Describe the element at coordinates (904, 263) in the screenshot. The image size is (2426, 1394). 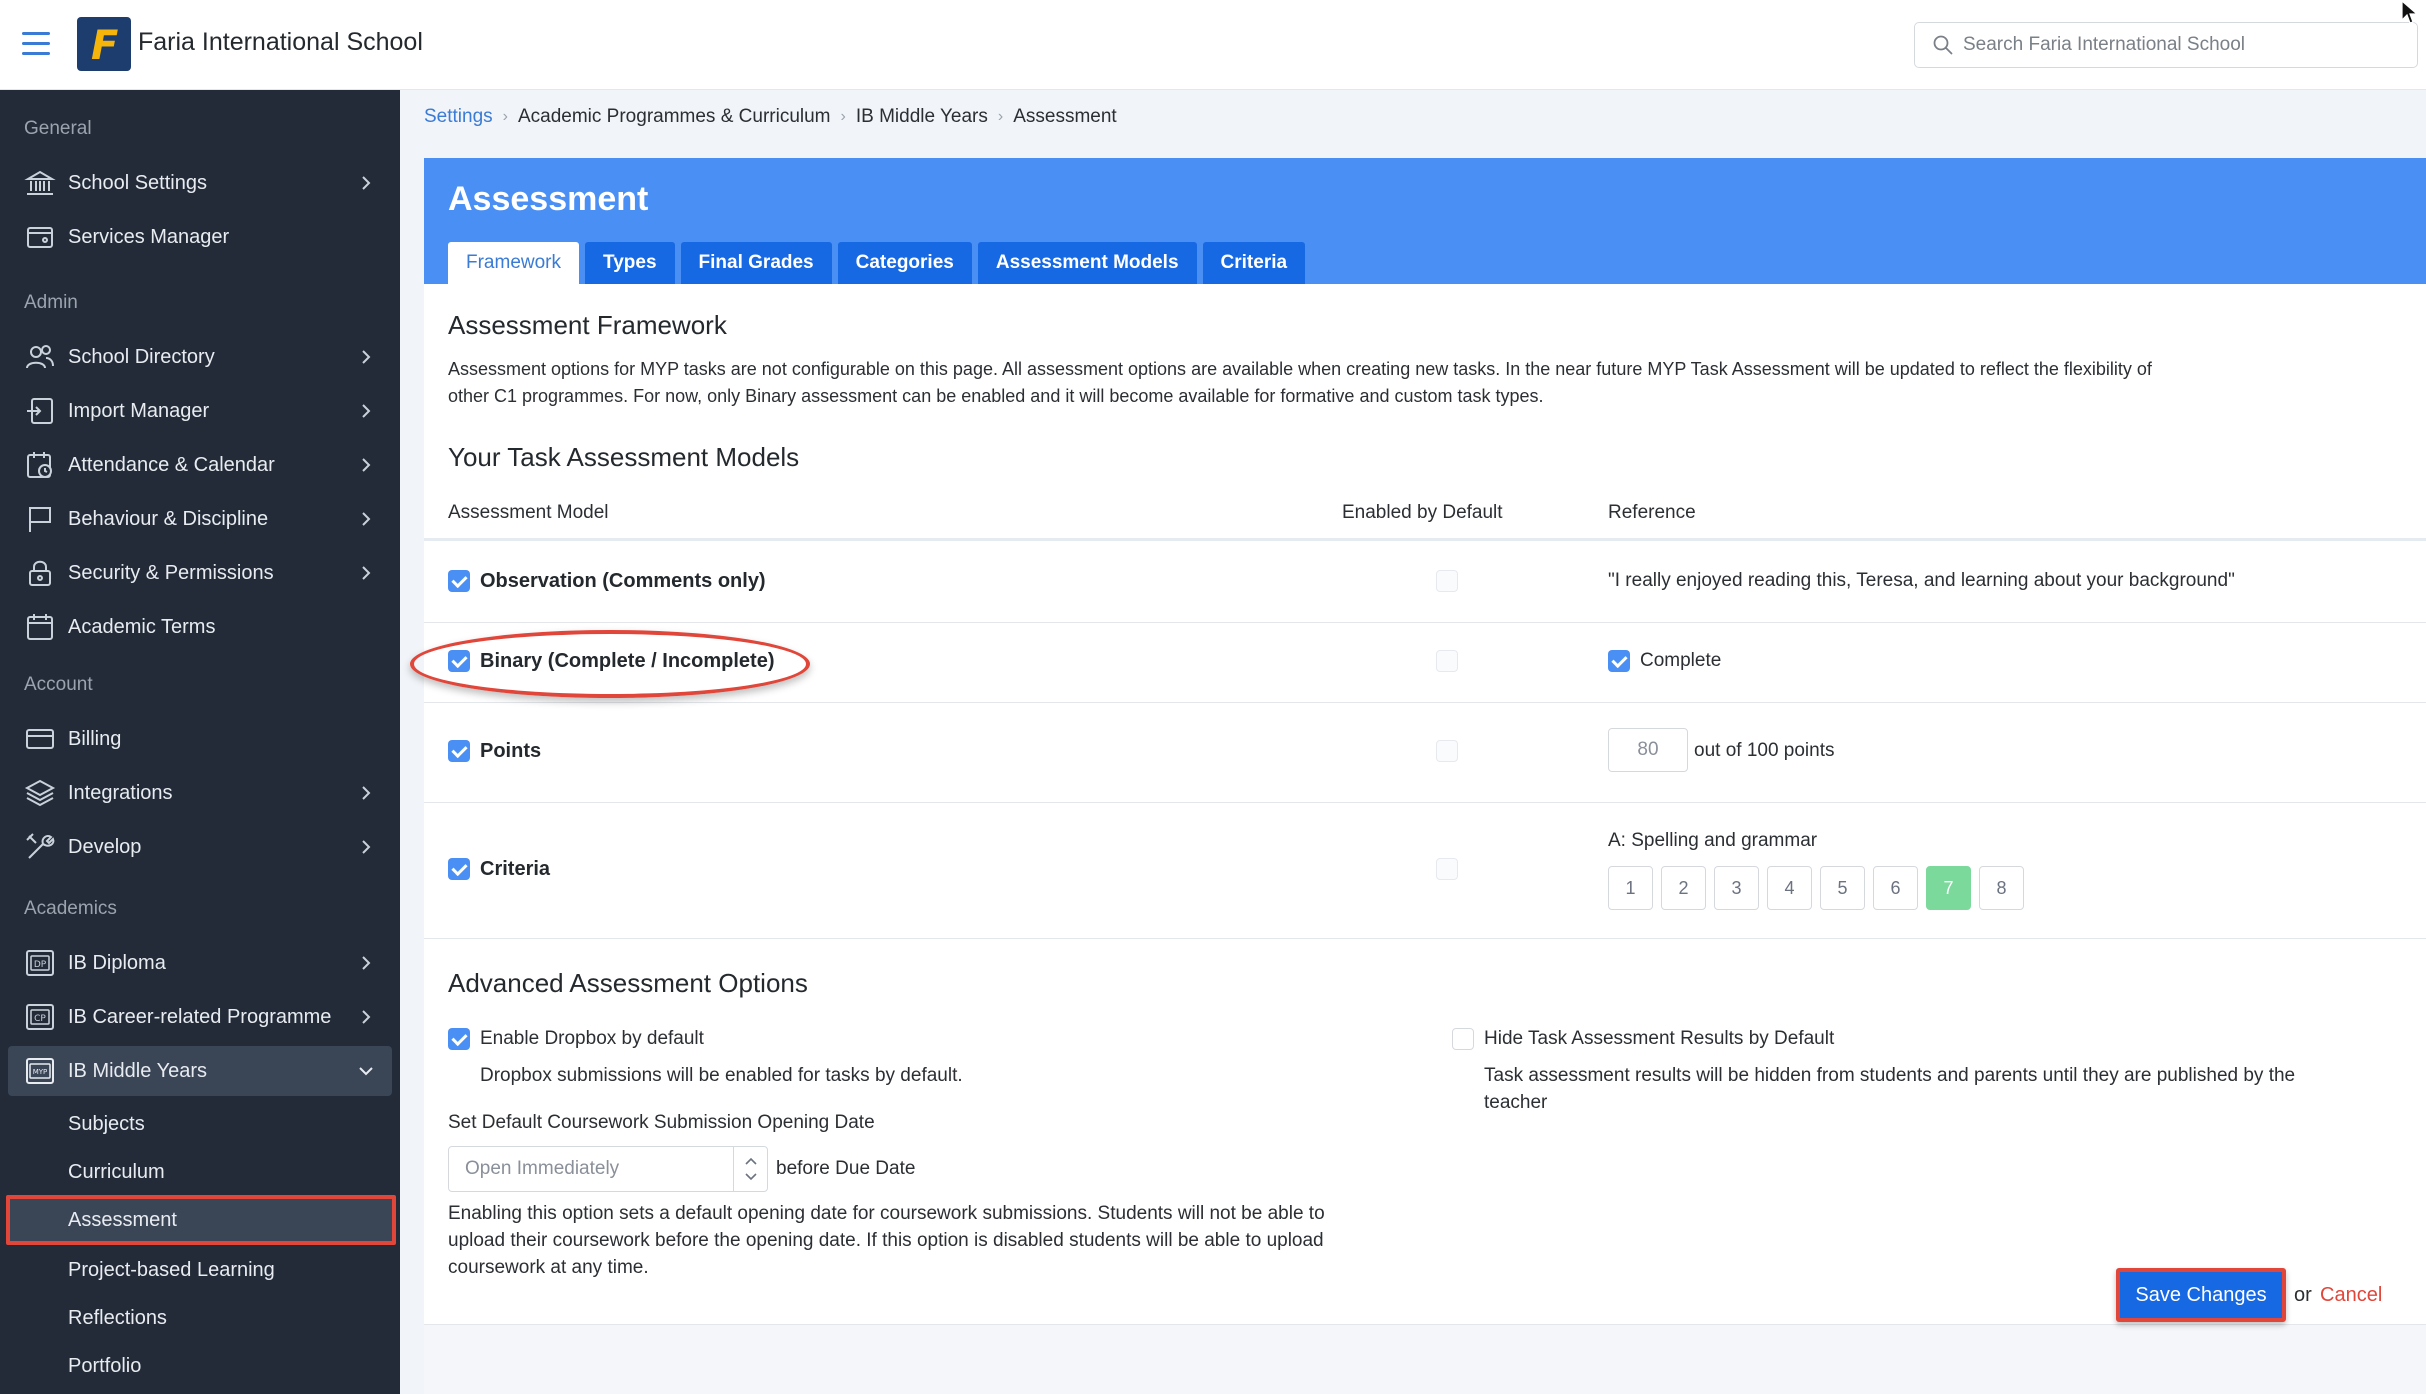
I see `tab-categories: Categories` at that location.